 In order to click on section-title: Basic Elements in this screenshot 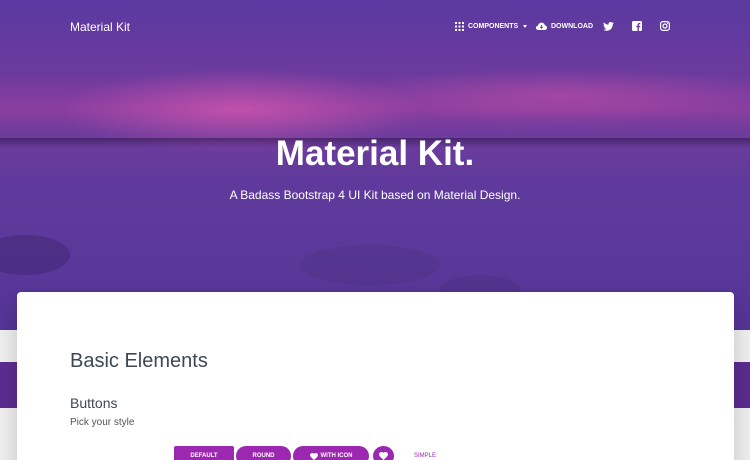, I will do `click(139, 361)`.